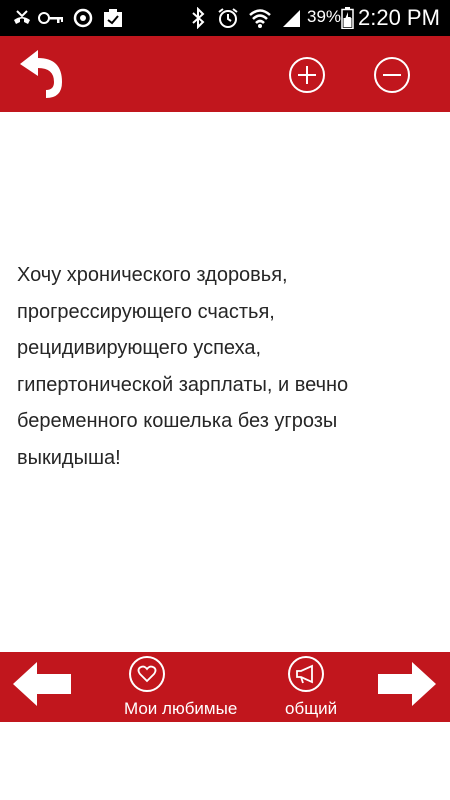 Image resolution: width=450 pixels, height=800 pixels. Describe the element at coordinates (225, 761) in the screenshot. I see `empty-area` at that location.